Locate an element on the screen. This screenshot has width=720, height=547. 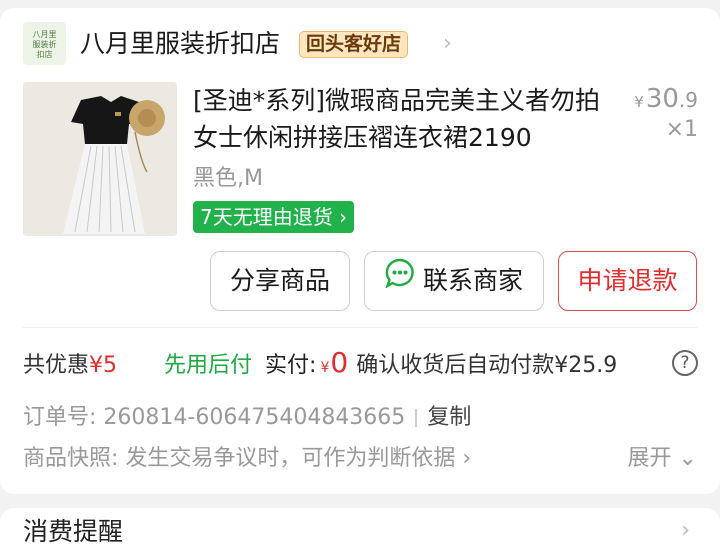
payment-summary: 共优惠¥5 先用后付 实付: ¥0 确认收货后自动付款¥25.9 ? is located at coordinates (360, 363).